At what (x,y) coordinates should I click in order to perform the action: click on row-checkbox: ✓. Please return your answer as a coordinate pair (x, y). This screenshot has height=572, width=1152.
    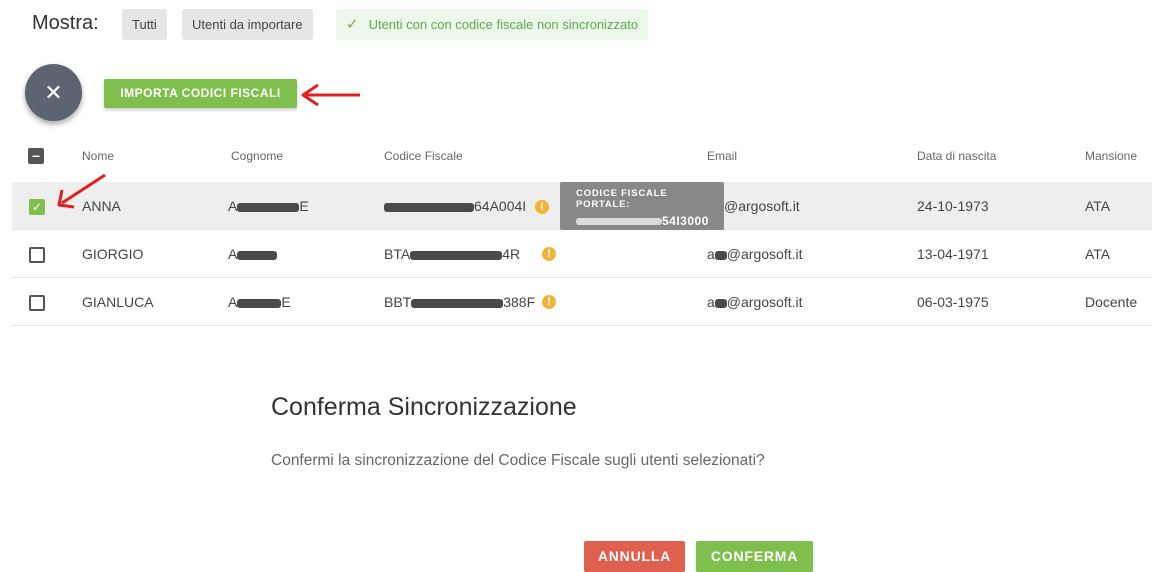
    Looking at the image, I should click on (37, 207).